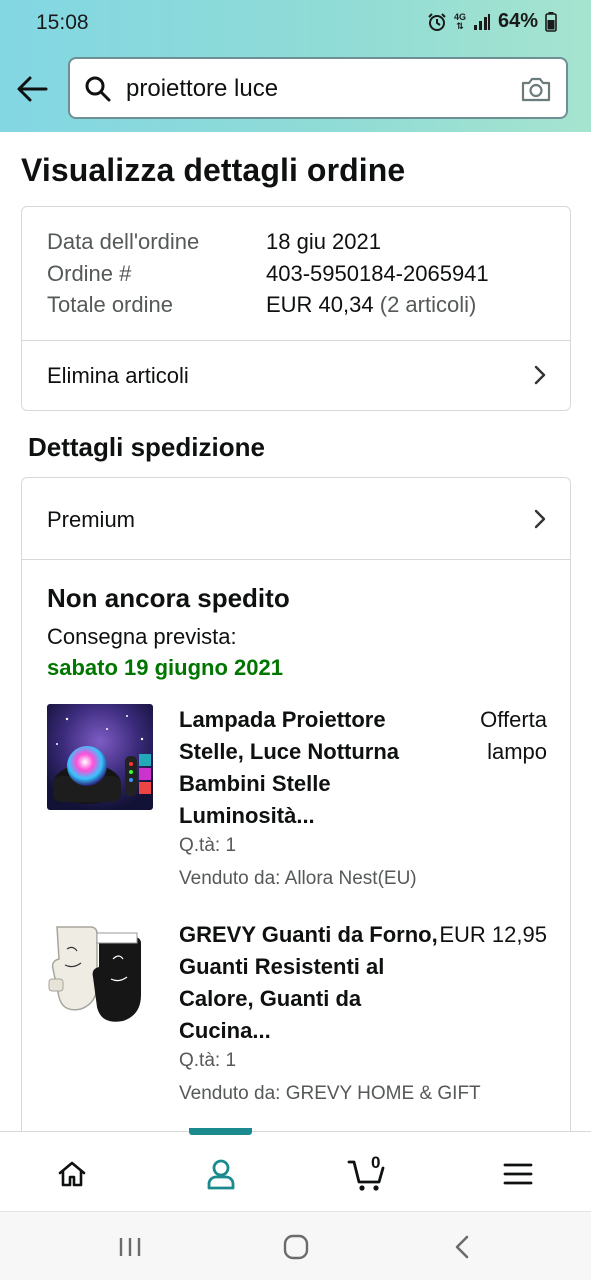  I want to click on search-bar: proiettore luce, so click(318, 88).